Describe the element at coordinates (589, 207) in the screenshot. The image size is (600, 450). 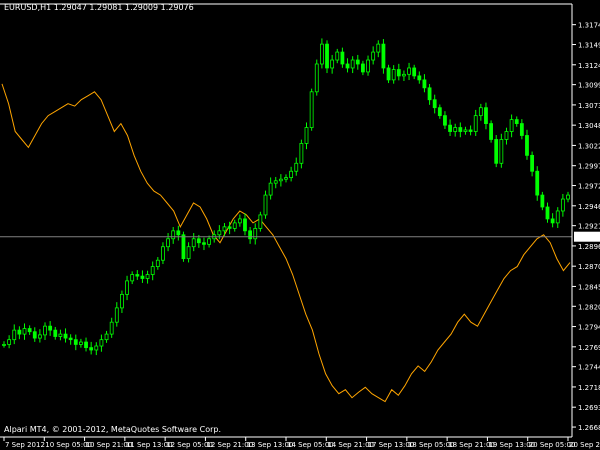
I see `y-tick-label: 1.29465` at that location.